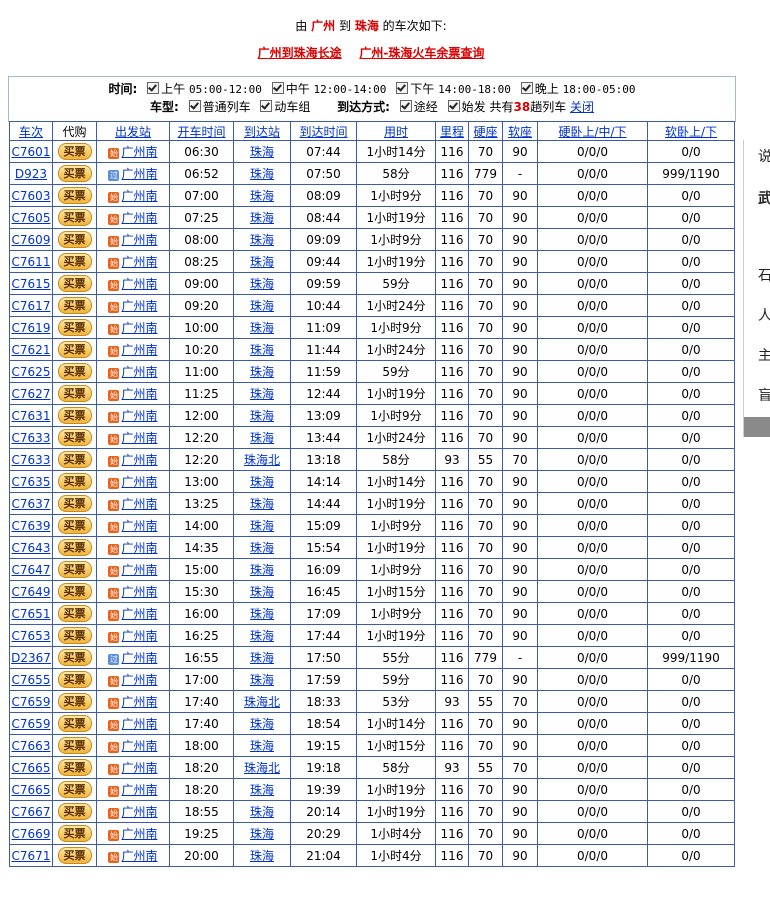 This screenshot has width=770, height=901. What do you see at coordinates (31, 746) in the screenshot?
I see `train-number-link: C7663` at bounding box center [31, 746].